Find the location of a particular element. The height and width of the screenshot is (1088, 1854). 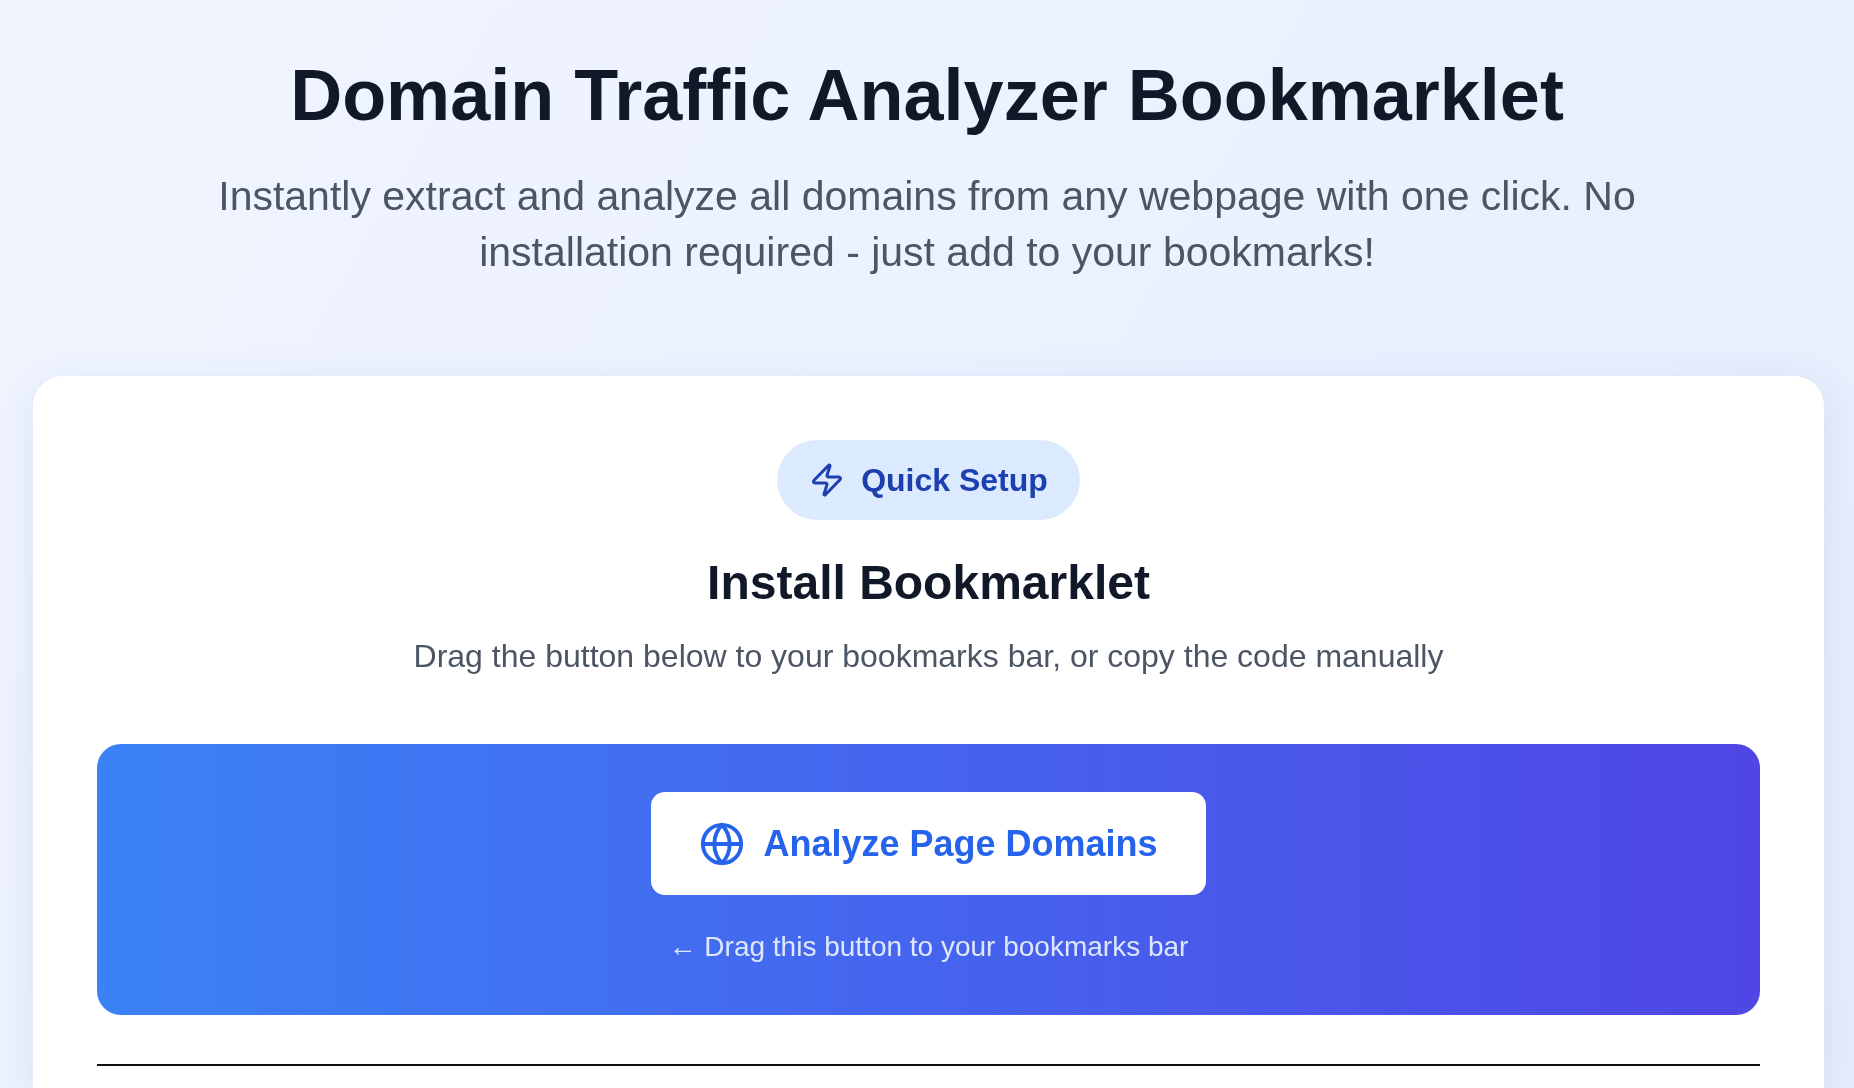

bookmarklet-button: Analyze Page Domains is located at coordinates (928, 843).